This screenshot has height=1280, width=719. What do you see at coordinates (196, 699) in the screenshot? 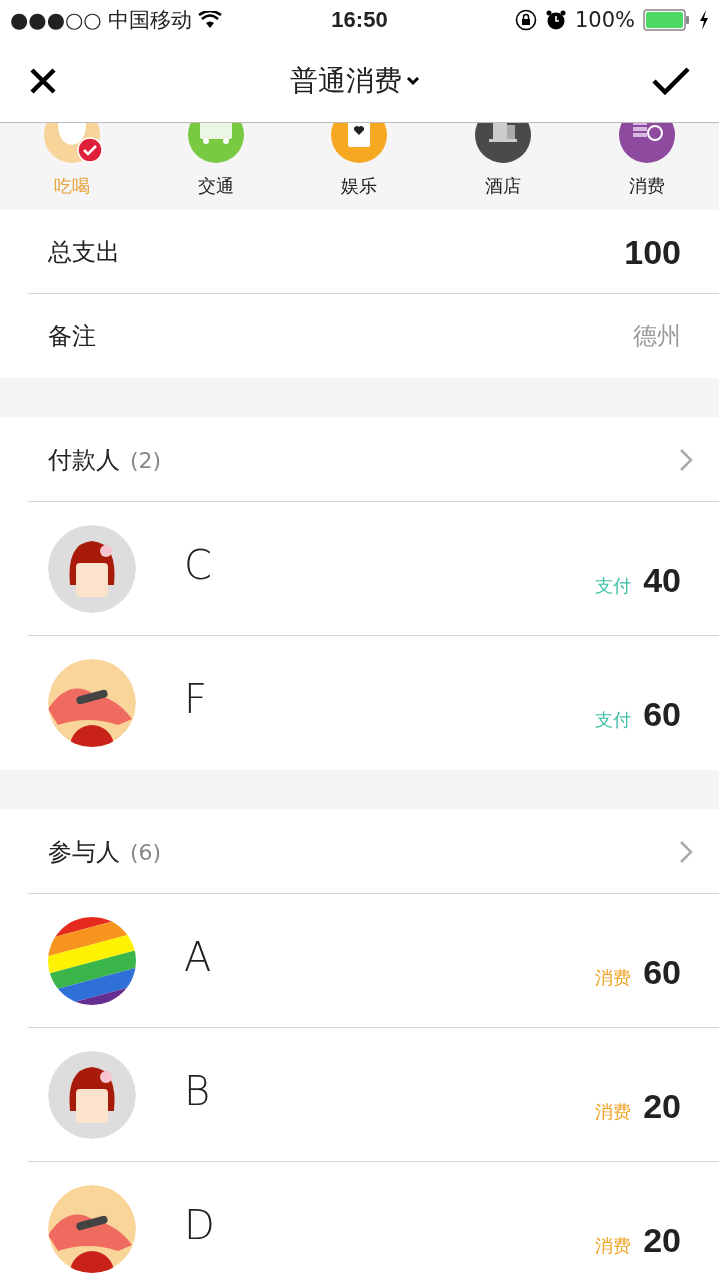
I see `person-name: F` at bounding box center [196, 699].